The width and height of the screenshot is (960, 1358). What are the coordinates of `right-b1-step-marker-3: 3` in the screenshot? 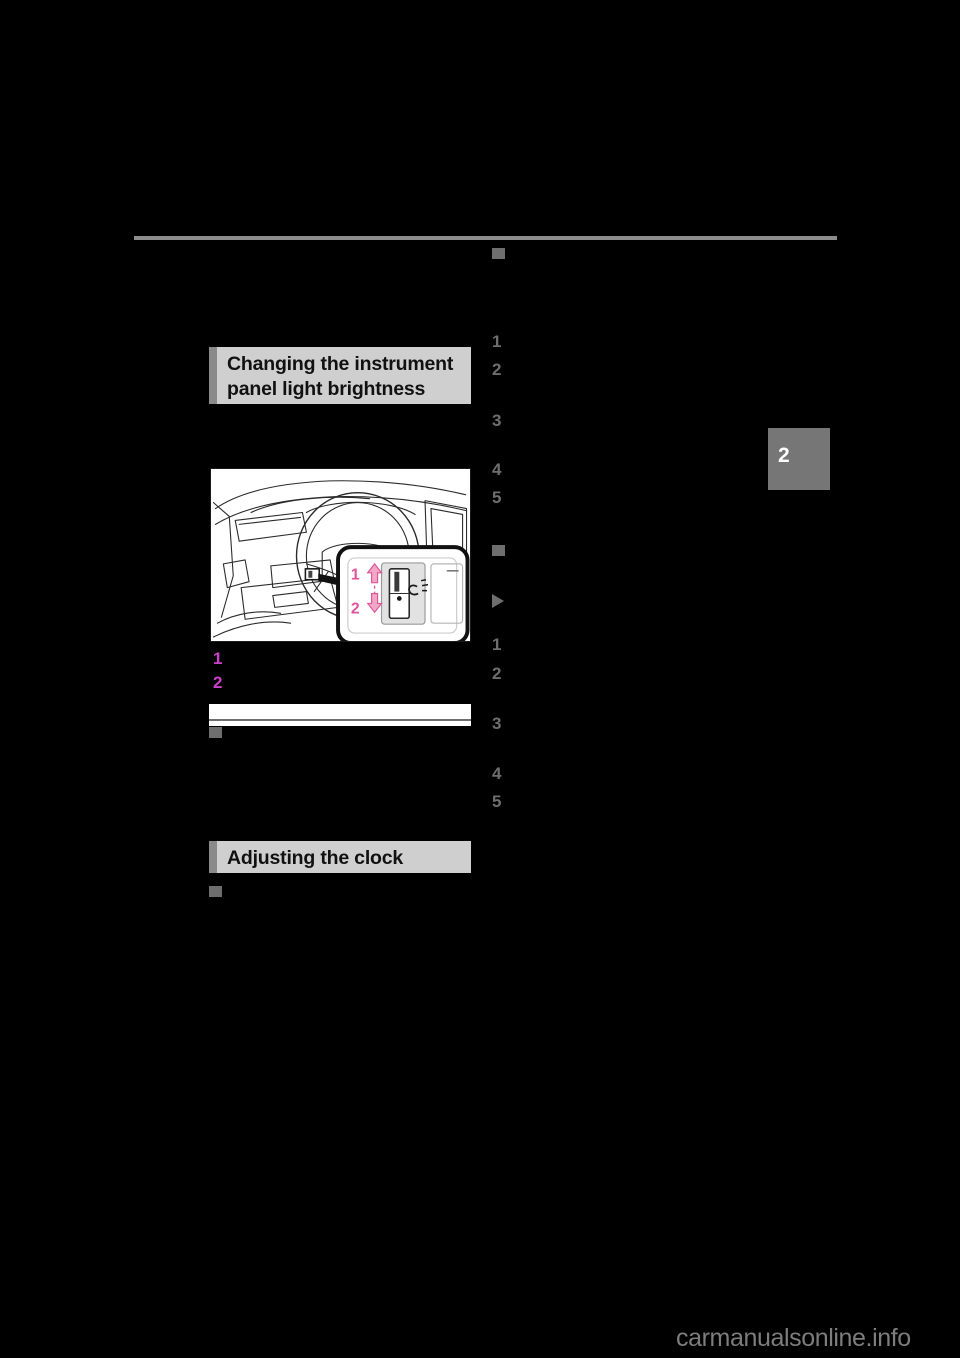 It's located at (497, 420).